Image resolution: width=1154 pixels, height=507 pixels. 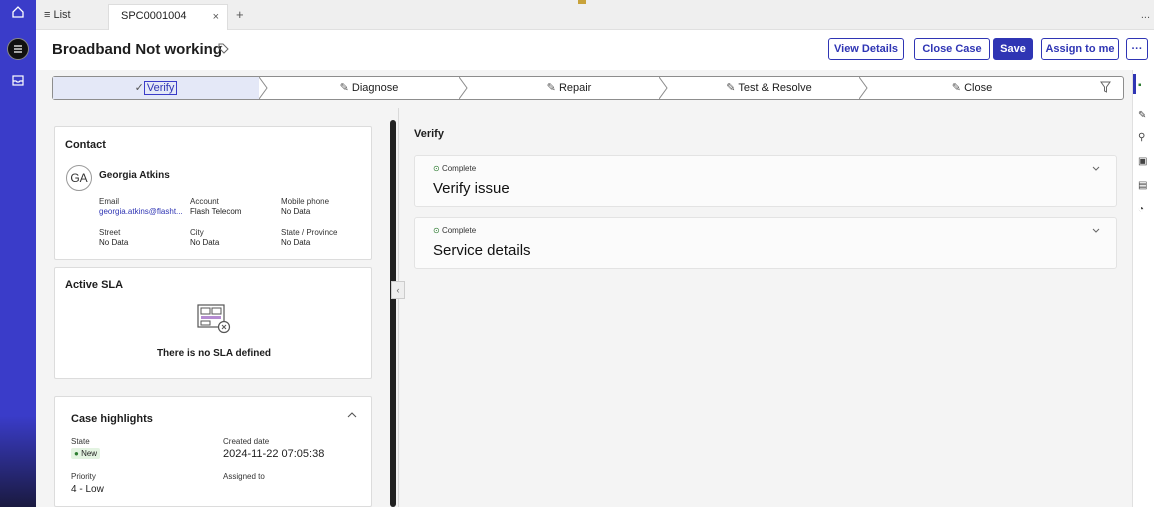 I want to click on home-icon, so click(x=18, y=14).